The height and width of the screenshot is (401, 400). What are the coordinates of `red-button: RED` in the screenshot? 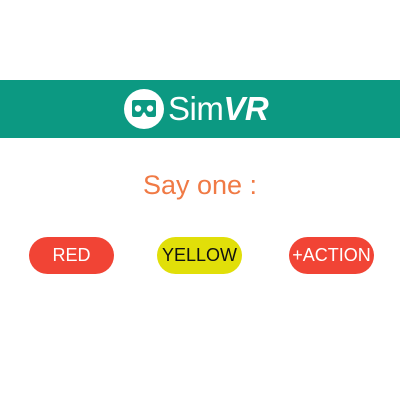 It's located at (71, 255).